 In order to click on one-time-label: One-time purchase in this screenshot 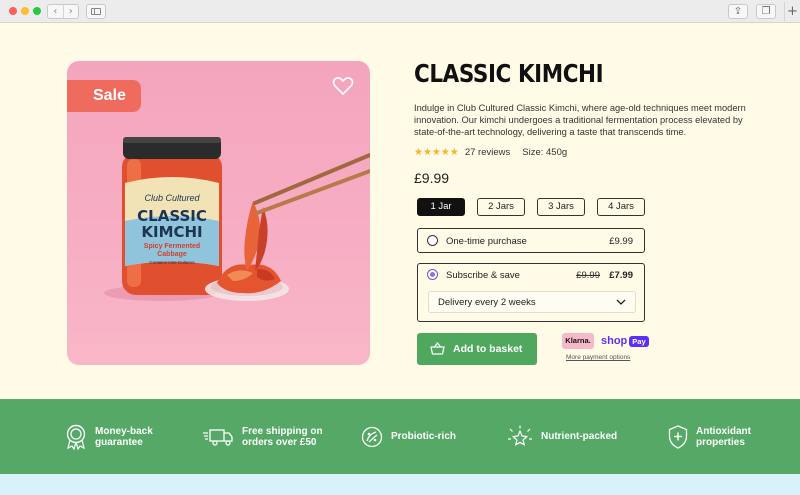, I will do `click(486, 241)`.